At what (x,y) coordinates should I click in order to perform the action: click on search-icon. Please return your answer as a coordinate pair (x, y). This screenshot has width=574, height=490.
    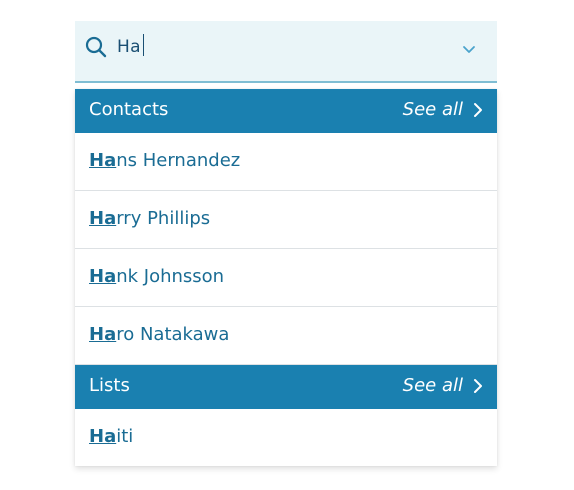
    Looking at the image, I should click on (96, 47).